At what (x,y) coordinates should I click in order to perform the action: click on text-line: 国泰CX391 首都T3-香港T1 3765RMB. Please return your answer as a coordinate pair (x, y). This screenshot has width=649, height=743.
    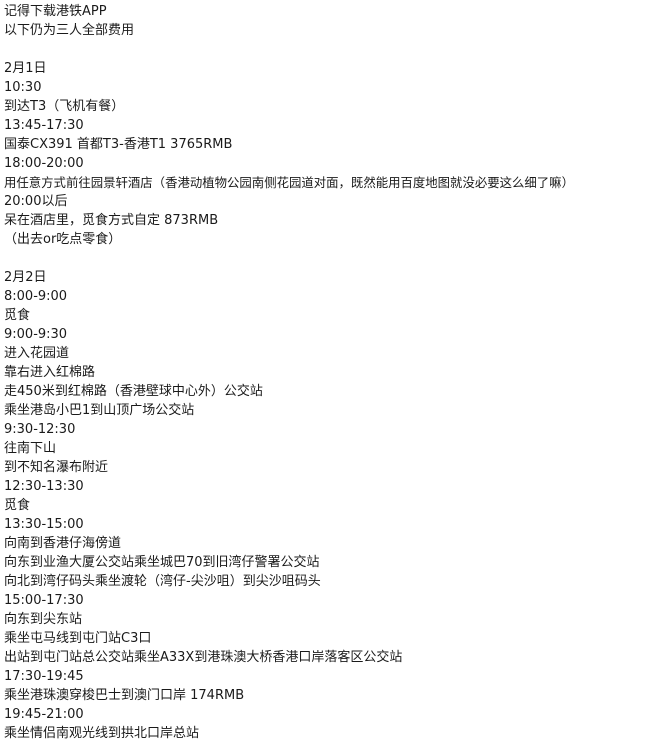
    Looking at the image, I should click on (118, 144).